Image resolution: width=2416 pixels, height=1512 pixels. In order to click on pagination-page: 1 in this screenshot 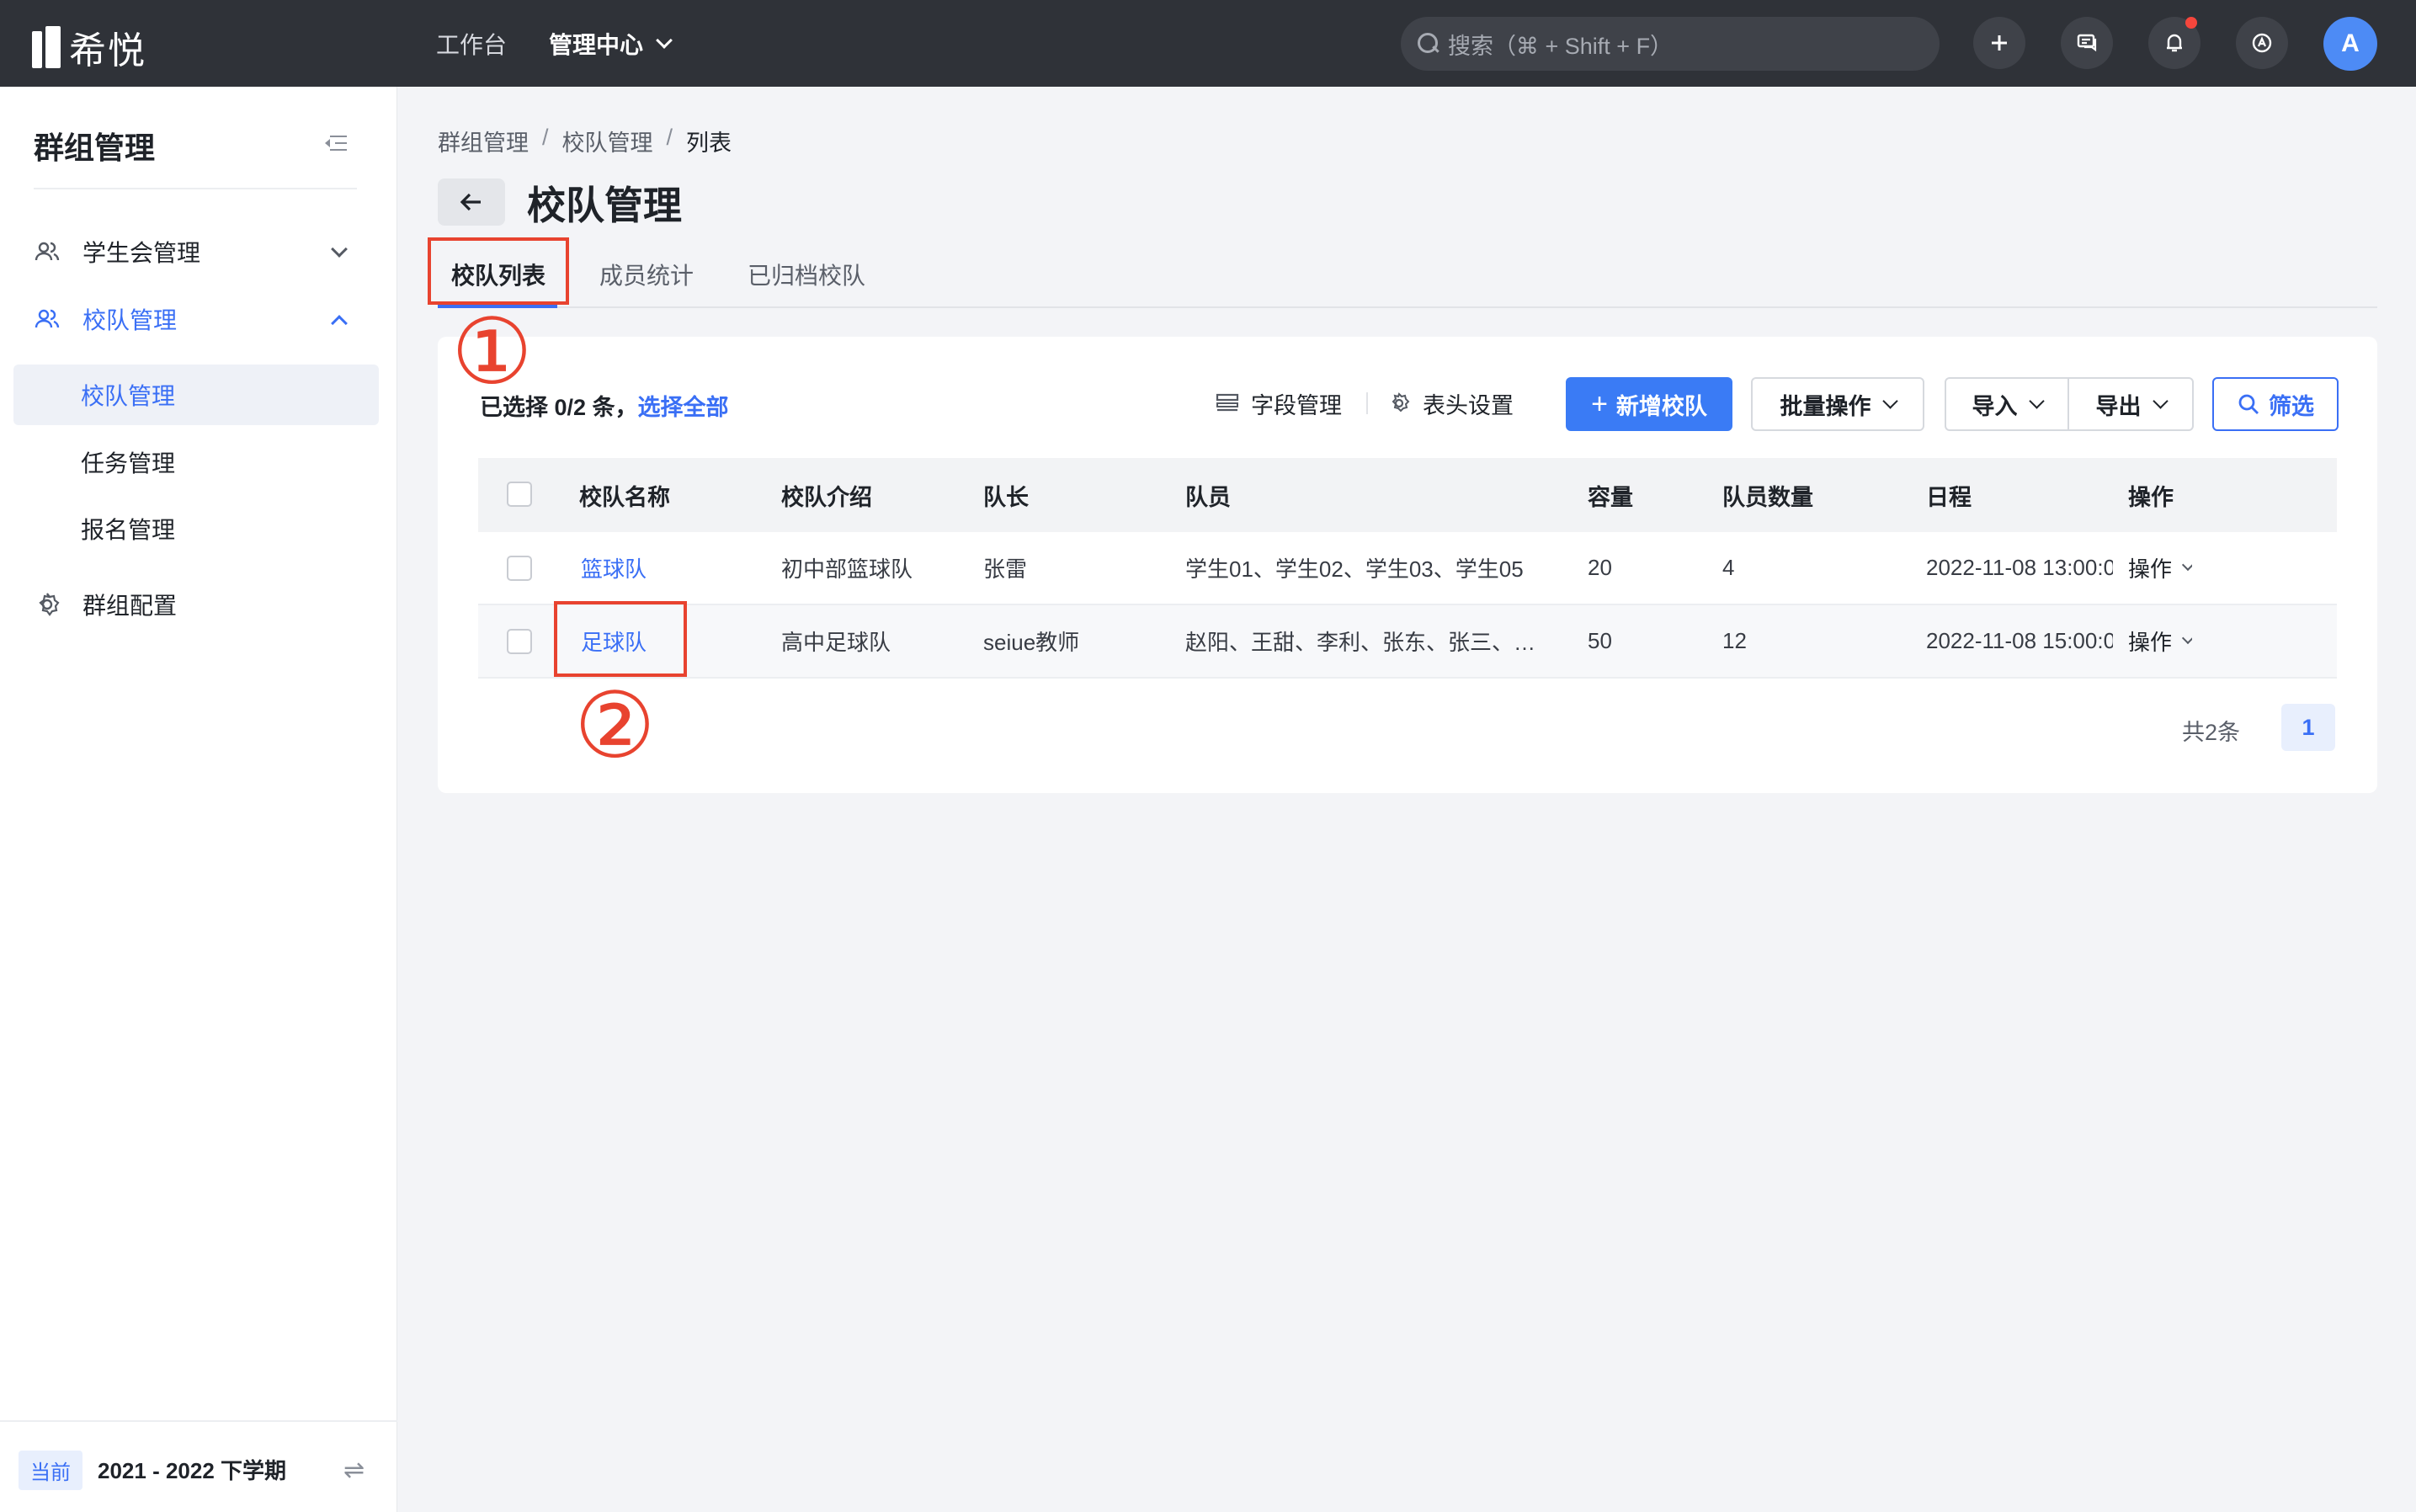, I will do `click(2308, 727)`.